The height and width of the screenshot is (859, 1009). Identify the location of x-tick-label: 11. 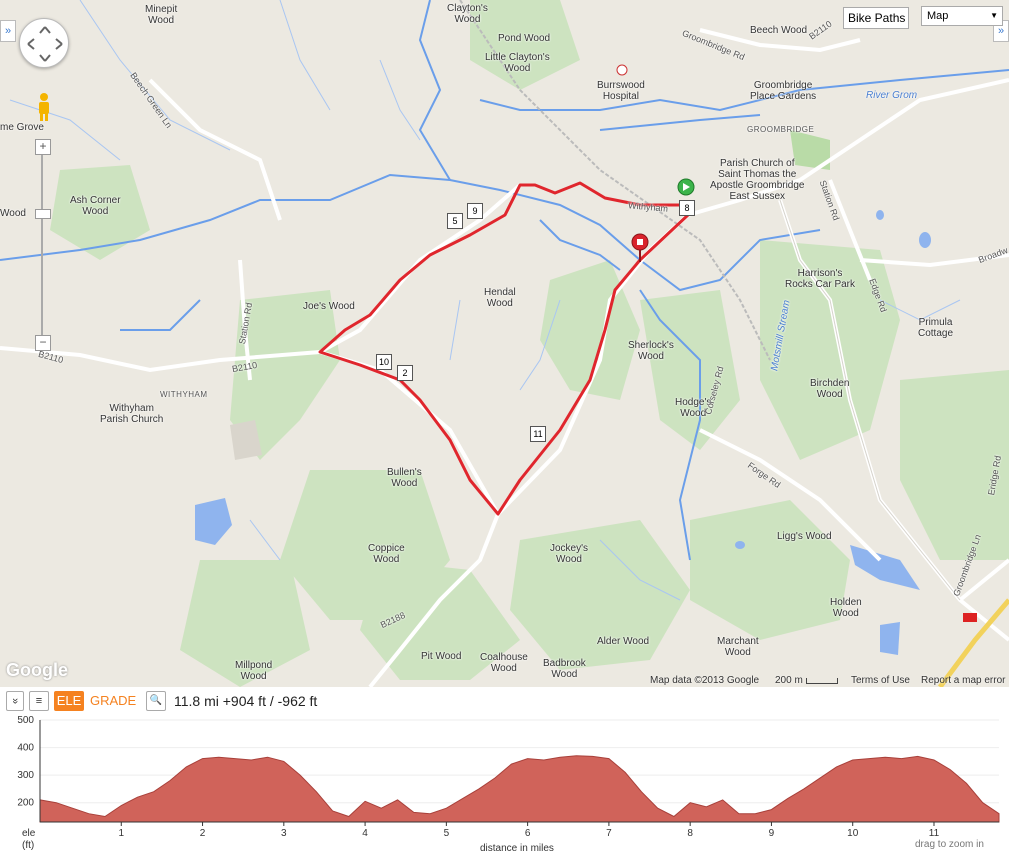
(934, 833).